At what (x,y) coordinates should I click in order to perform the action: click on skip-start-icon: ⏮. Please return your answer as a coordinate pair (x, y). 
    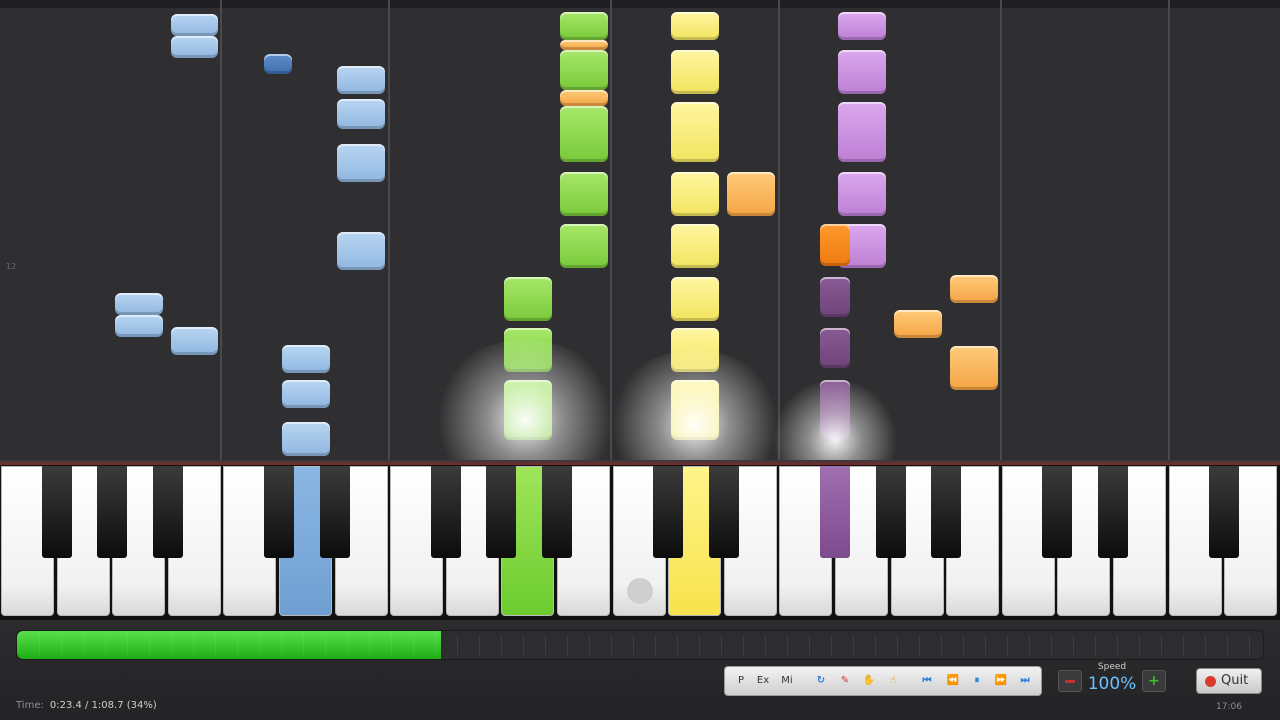
    Looking at the image, I should click on (927, 681).